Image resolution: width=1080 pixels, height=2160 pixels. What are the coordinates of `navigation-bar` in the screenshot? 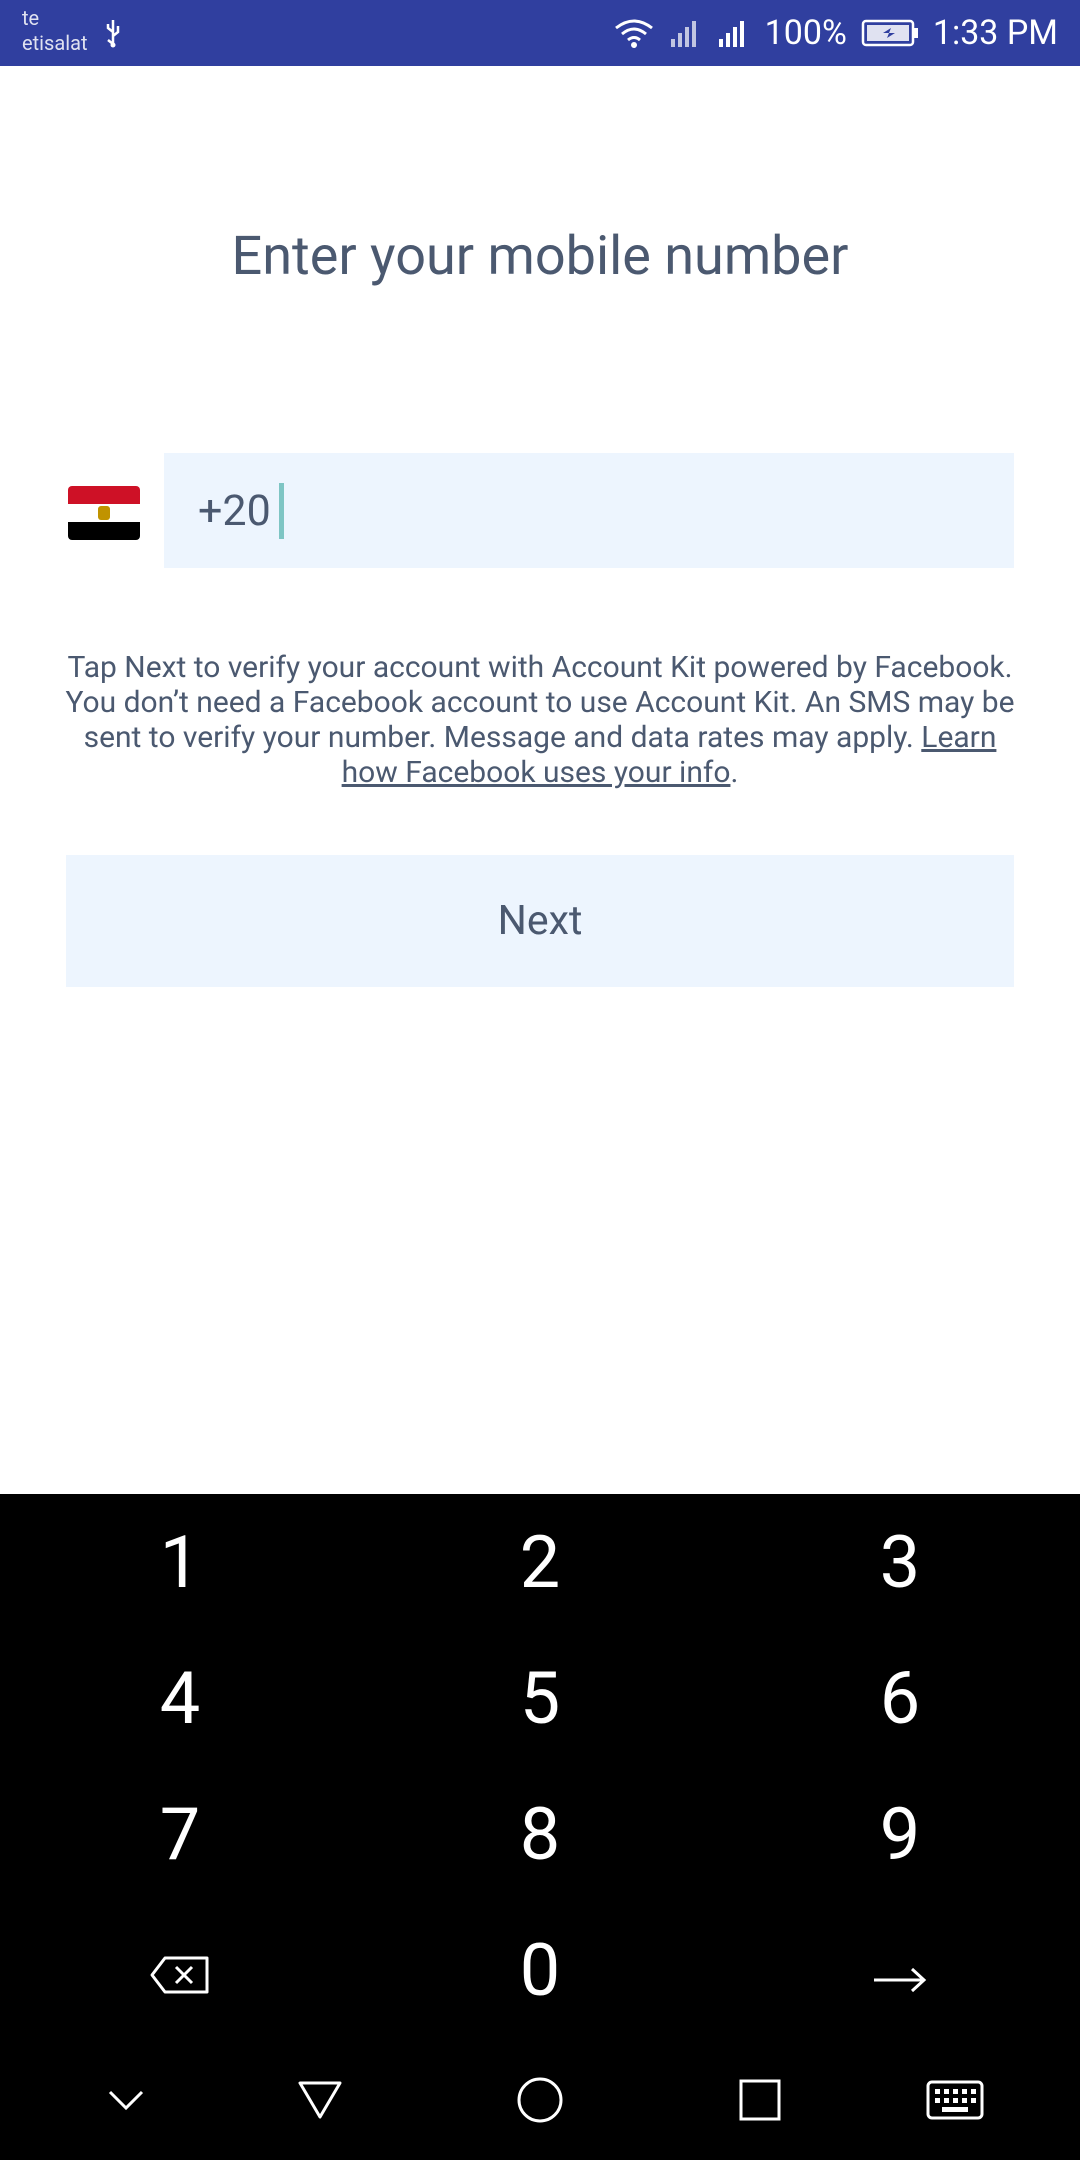 It's located at (540, 2100).